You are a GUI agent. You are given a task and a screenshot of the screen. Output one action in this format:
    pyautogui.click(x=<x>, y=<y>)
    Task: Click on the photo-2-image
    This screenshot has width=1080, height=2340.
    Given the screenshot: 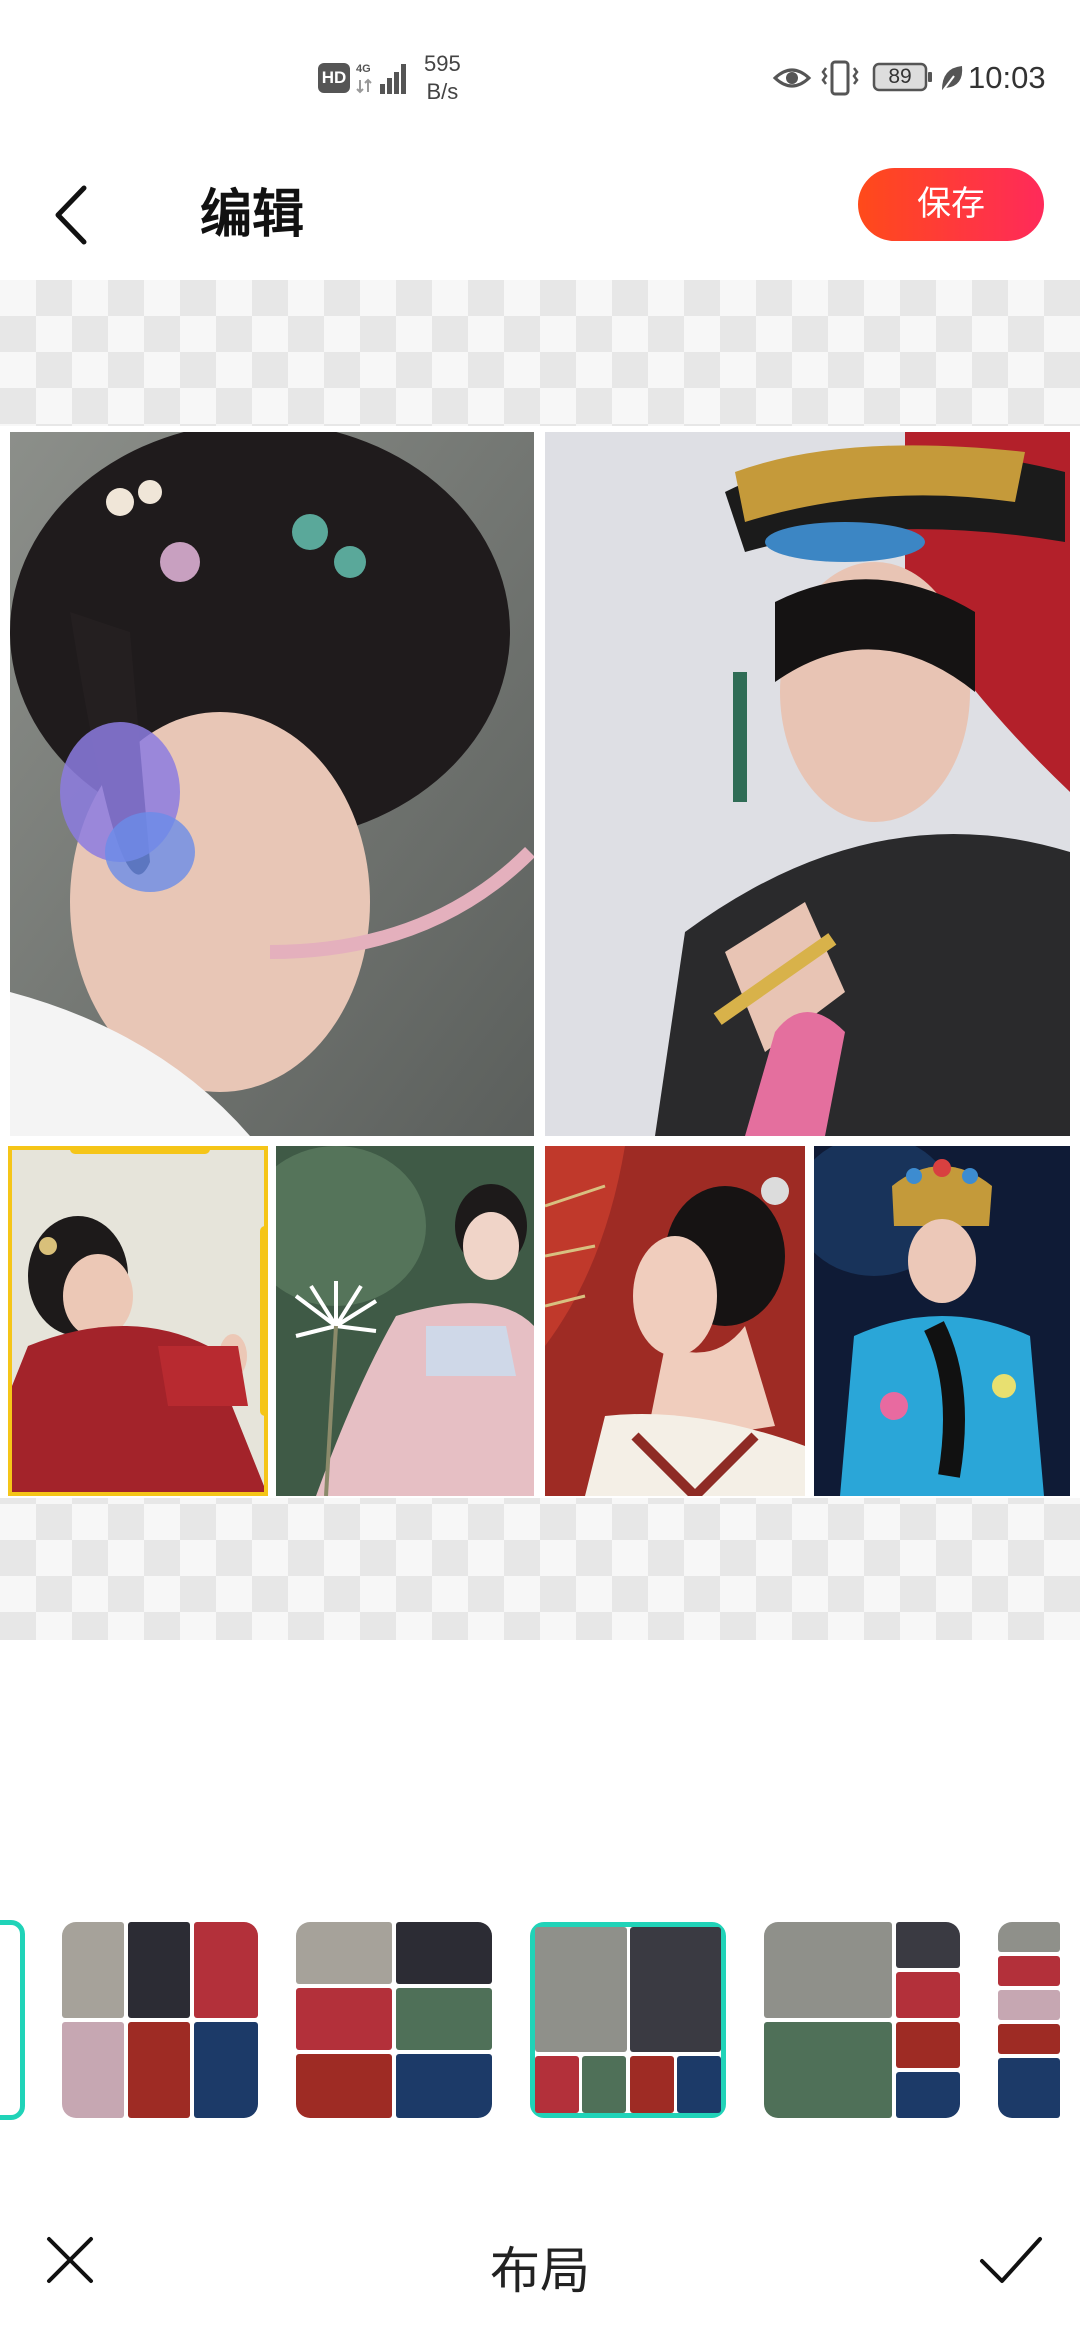 What is the action you would take?
    pyautogui.click(x=807, y=784)
    